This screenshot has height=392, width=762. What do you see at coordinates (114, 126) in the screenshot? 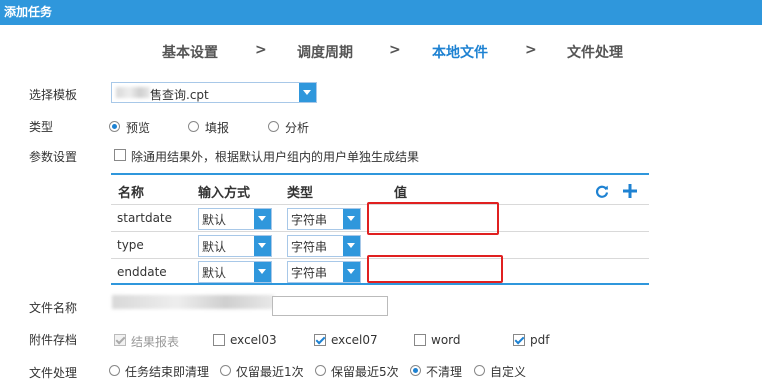
I see `radio-preview` at bounding box center [114, 126].